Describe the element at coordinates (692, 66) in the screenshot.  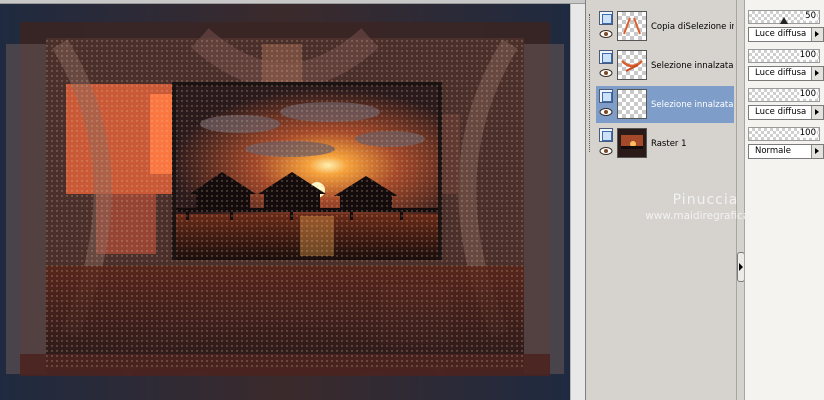
I see `layer-name: Selezione innalzata` at that location.